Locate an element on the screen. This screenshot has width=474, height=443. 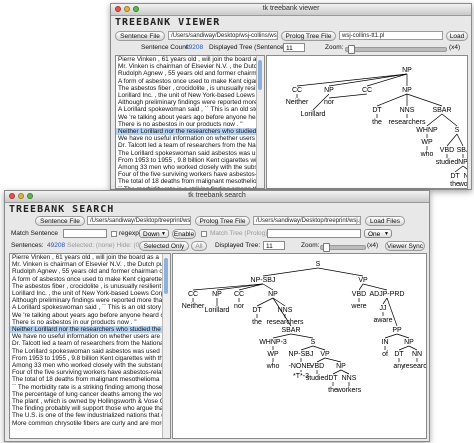
match-tree-select: One ▼ is located at coordinates (378, 233).